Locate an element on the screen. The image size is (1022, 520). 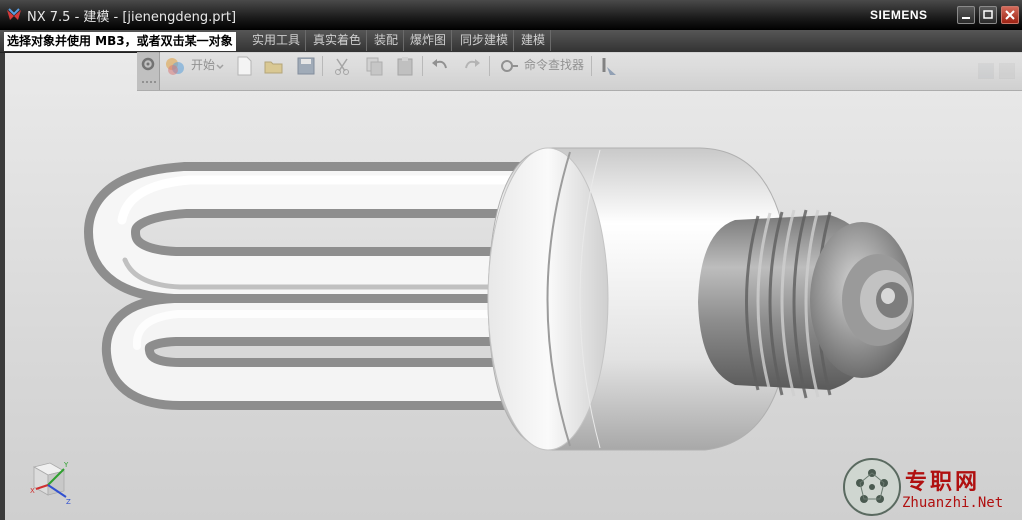
title-bar: NX 7.5 - 建模 - [jienengdeng.prt] SIEMENS is located at coordinates (511, 15).